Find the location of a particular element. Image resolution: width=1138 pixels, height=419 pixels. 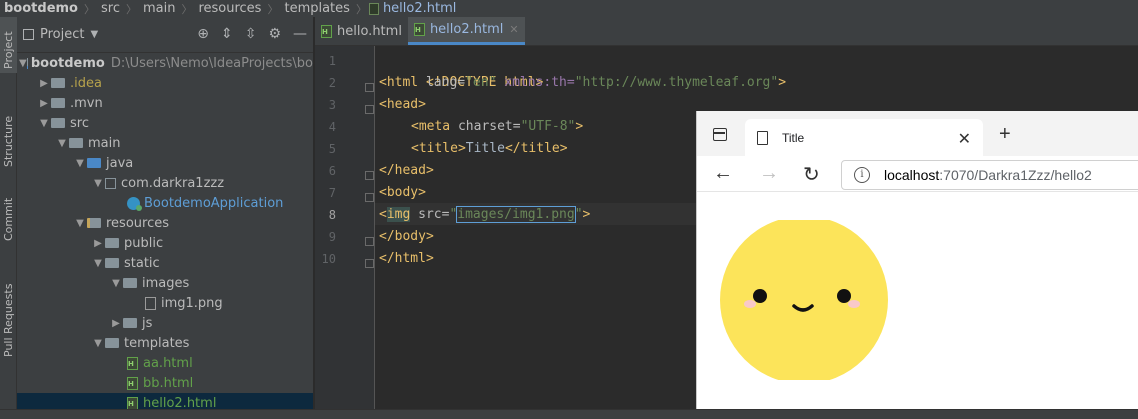

project-view-icon is located at coordinates (28, 34).